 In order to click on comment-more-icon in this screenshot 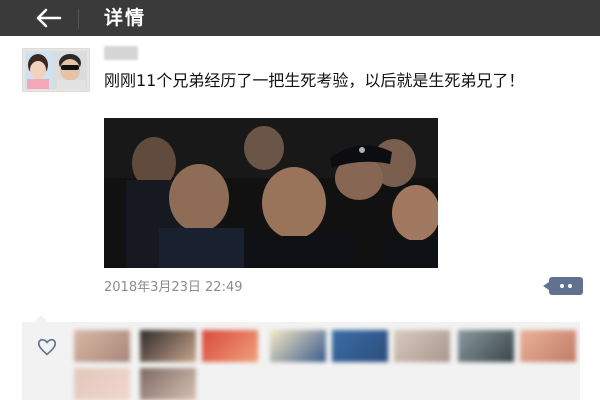, I will do `click(546, 286)`.